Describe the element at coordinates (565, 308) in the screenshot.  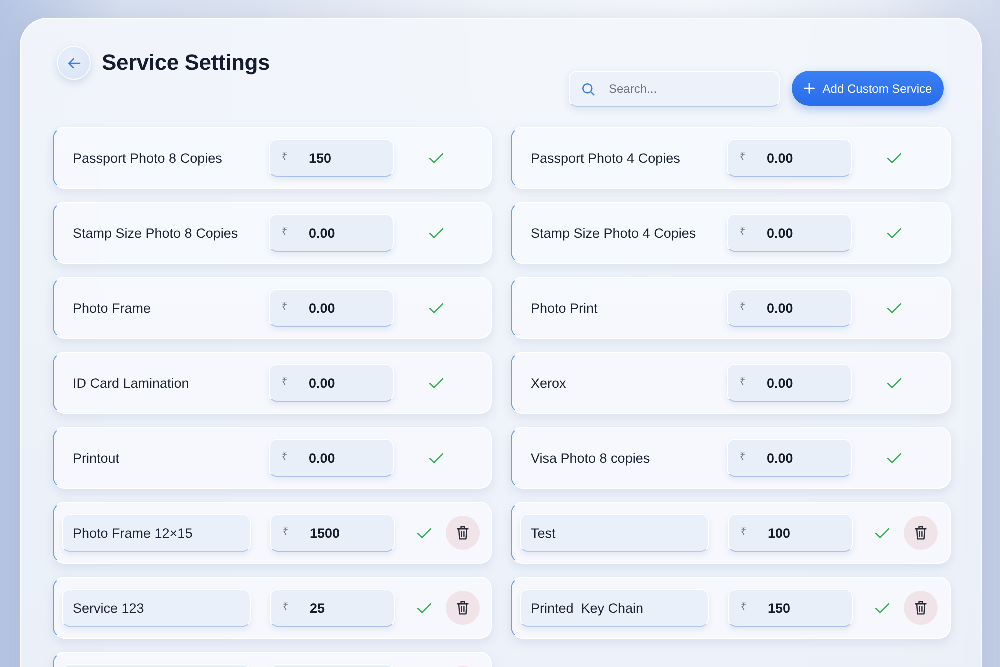
I see `service-name: Photo Print` at that location.